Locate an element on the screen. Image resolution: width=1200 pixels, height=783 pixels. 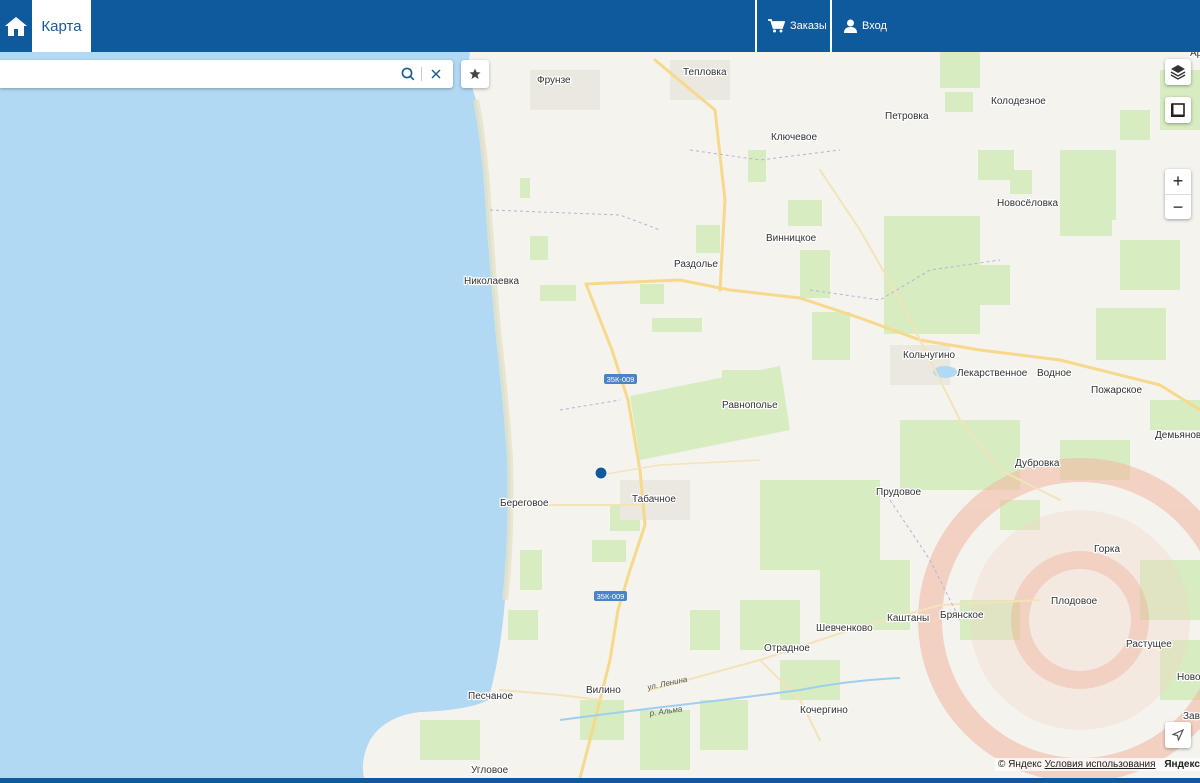
place-label: Зав is located at coordinates (1191, 716).